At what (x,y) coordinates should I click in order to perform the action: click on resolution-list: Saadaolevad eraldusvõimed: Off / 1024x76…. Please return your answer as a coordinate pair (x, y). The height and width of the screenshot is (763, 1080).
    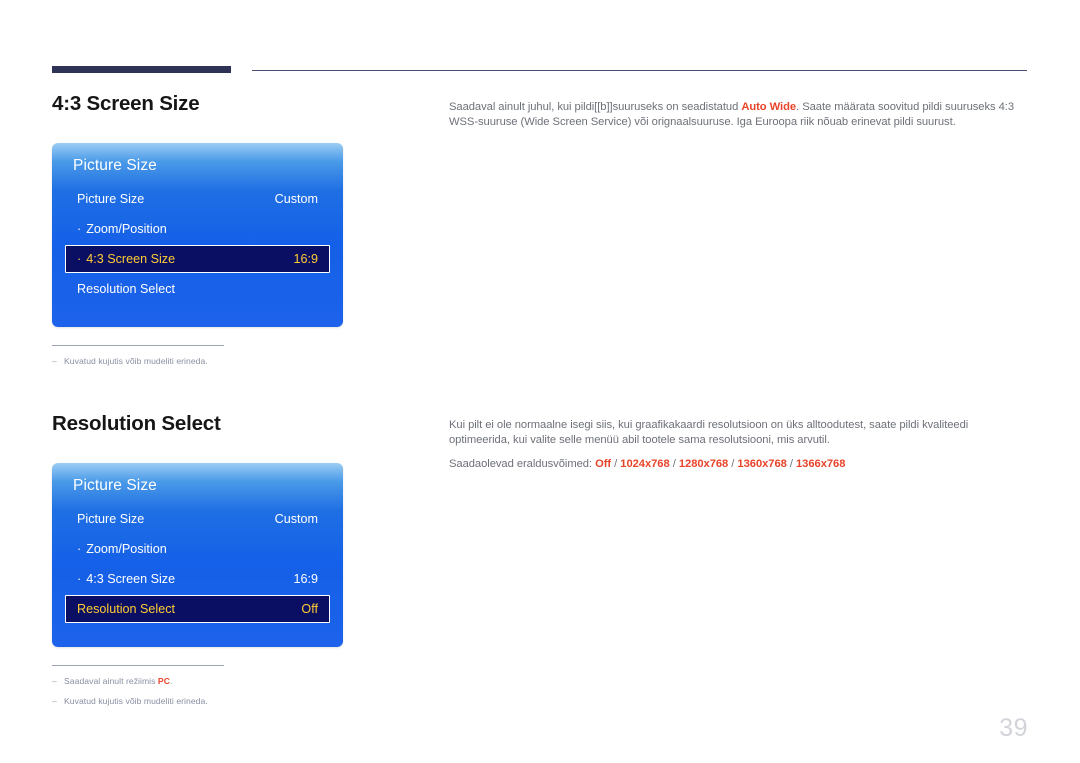
    Looking at the image, I should click on (739, 464).